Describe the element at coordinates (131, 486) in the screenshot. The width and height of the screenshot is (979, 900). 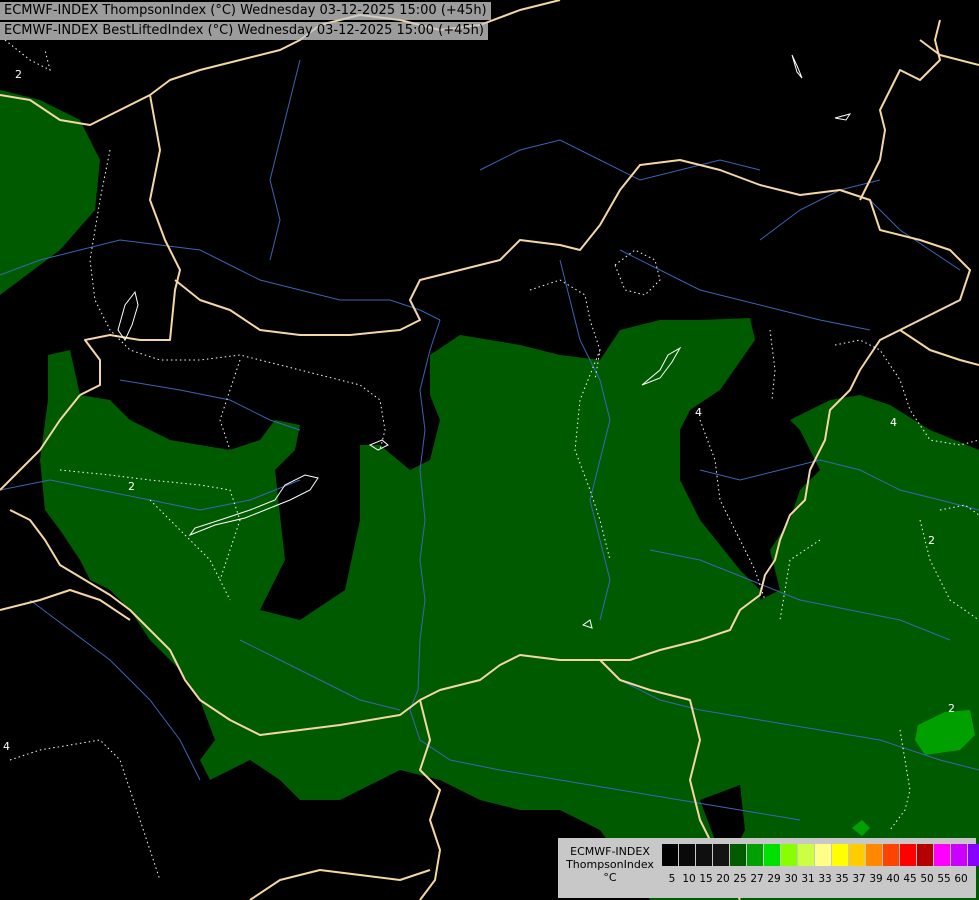
I see `contour-label-west: 2` at that location.